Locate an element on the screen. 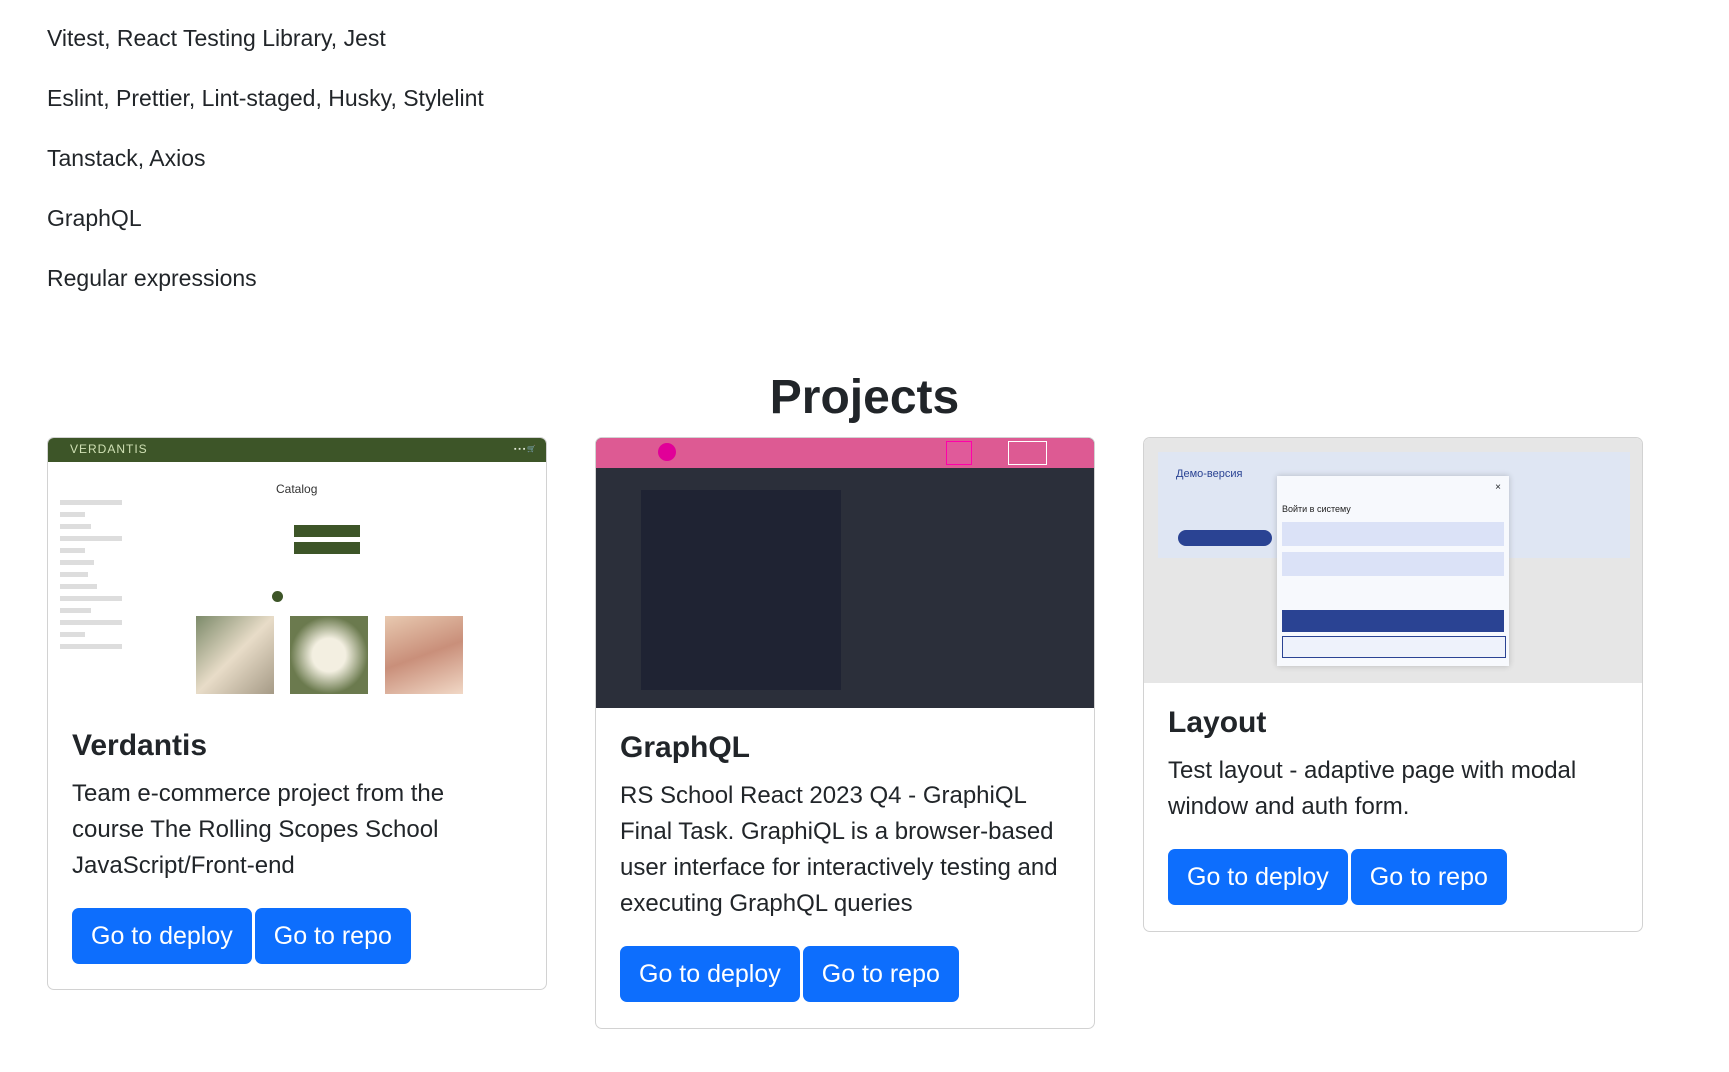  graphql-preview-image is located at coordinates (845, 573).